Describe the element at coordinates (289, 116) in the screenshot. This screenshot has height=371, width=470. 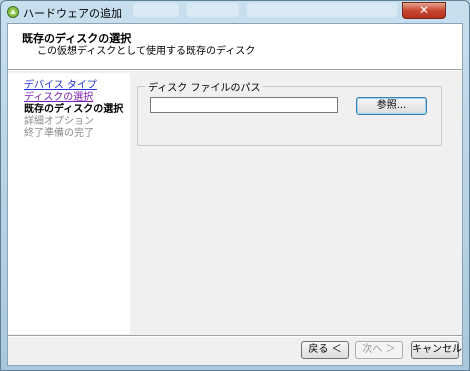
I see `disk-path-group` at that location.